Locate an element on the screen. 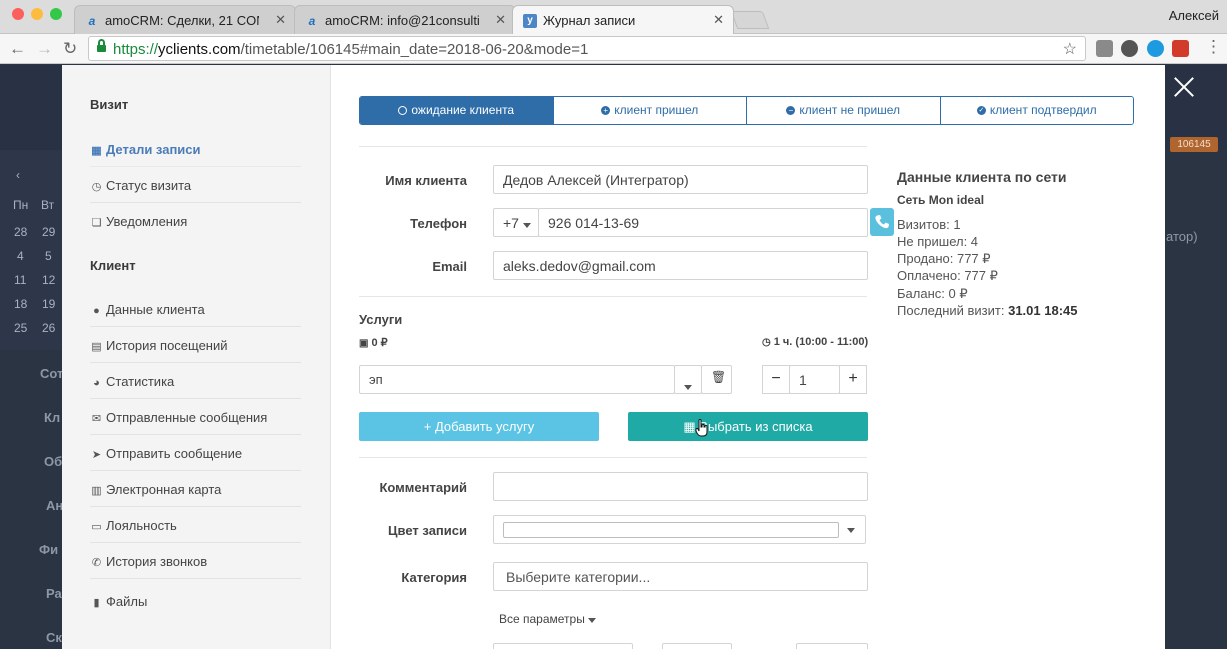 This screenshot has height=649, width=1227. service-select-value: эп is located at coordinates (376, 379).